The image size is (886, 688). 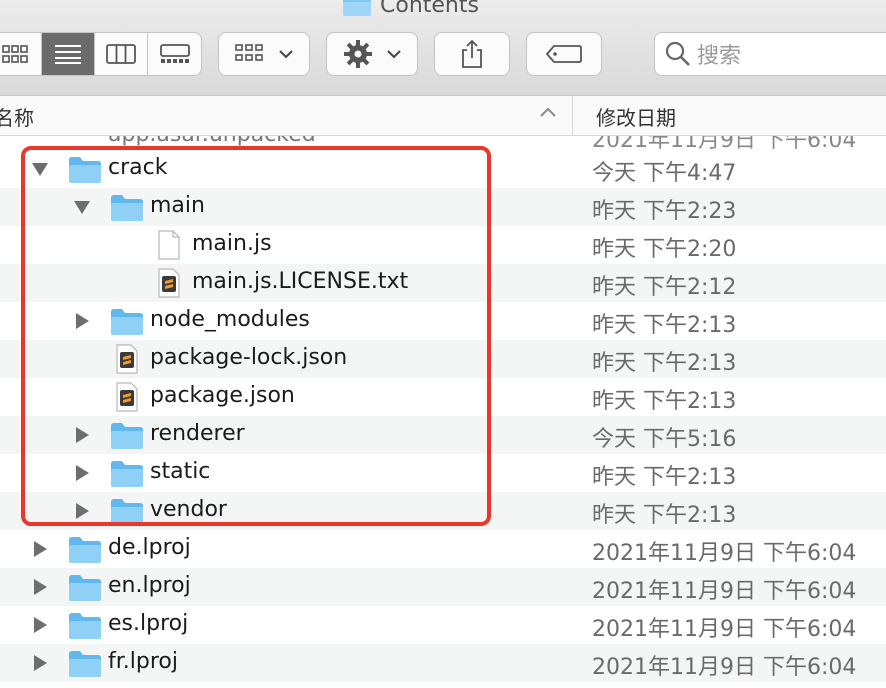 What do you see at coordinates (249, 52) in the screenshot?
I see `group-icon` at bounding box center [249, 52].